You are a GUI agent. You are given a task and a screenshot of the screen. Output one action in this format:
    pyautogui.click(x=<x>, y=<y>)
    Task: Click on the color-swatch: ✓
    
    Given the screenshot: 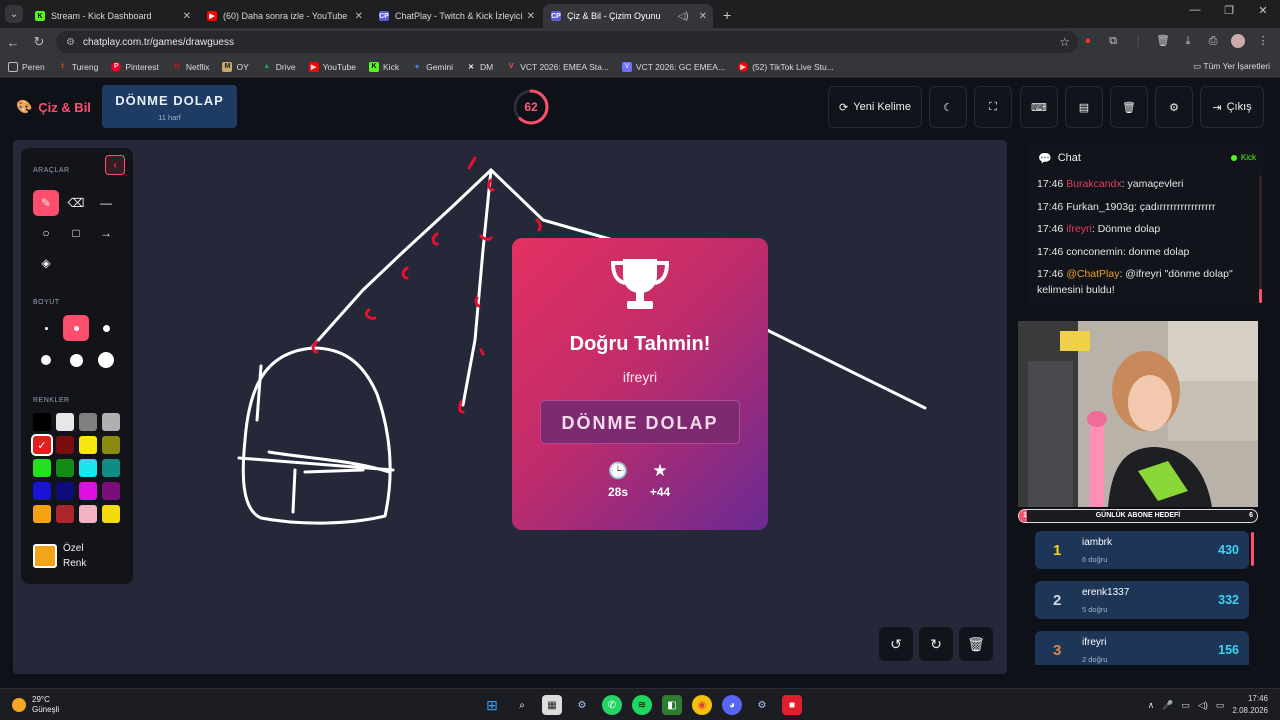 What is the action you would take?
    pyautogui.click(x=42, y=445)
    